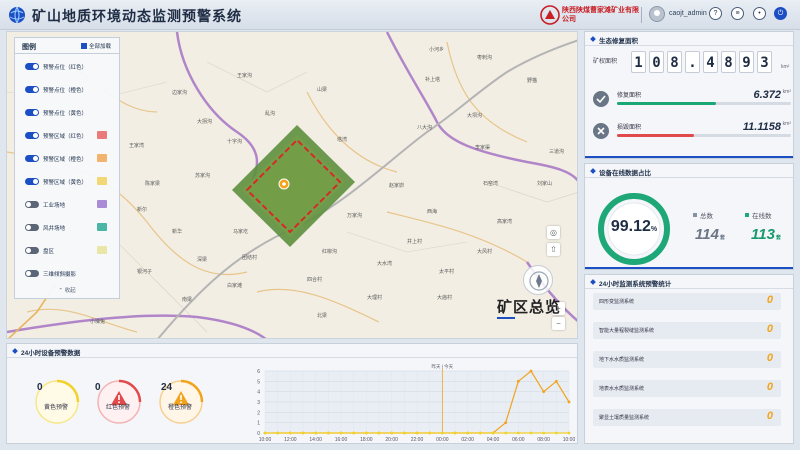  What do you see at coordinates (746, 62) in the screenshot?
I see `area-digit: 9` at bounding box center [746, 62].